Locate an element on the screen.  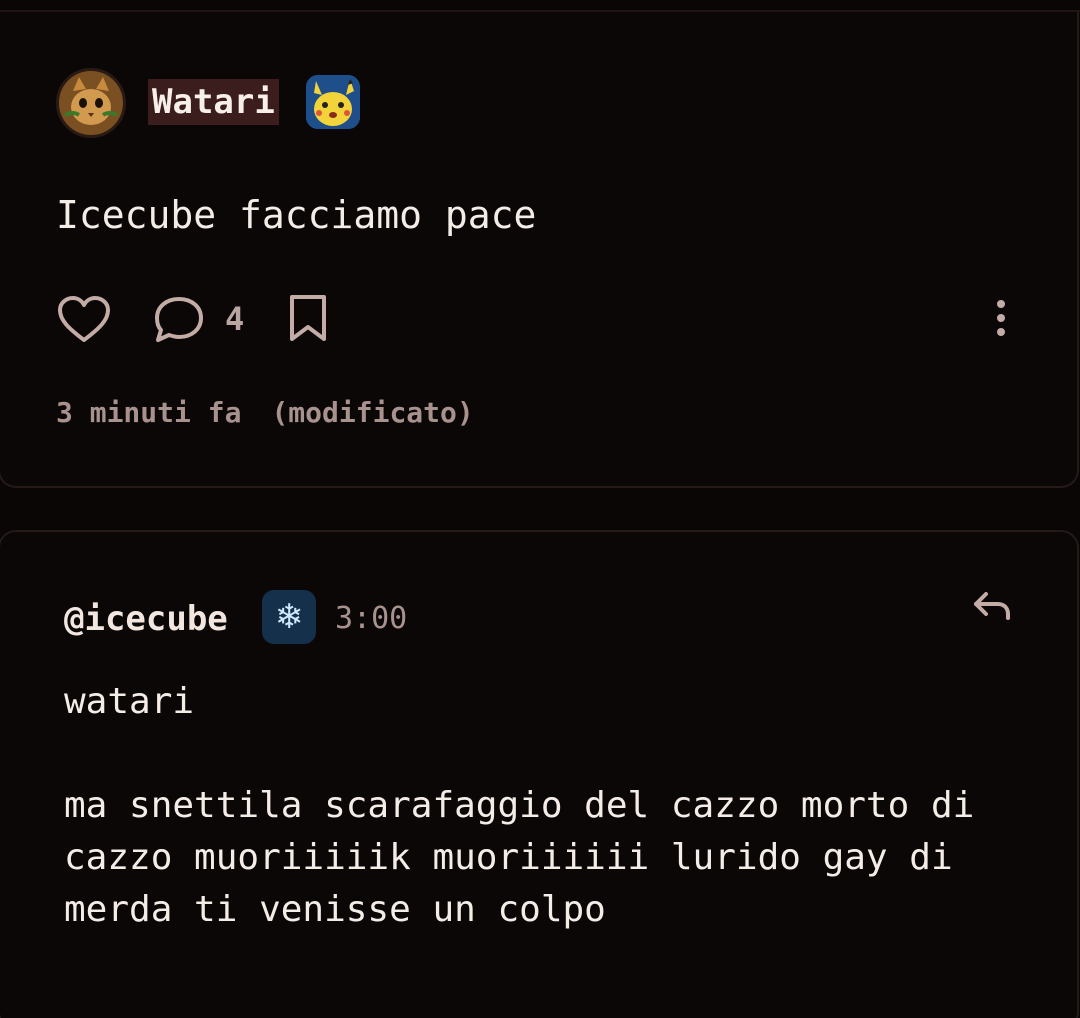
comment-paragraph: watari is located at coordinates (129, 701).